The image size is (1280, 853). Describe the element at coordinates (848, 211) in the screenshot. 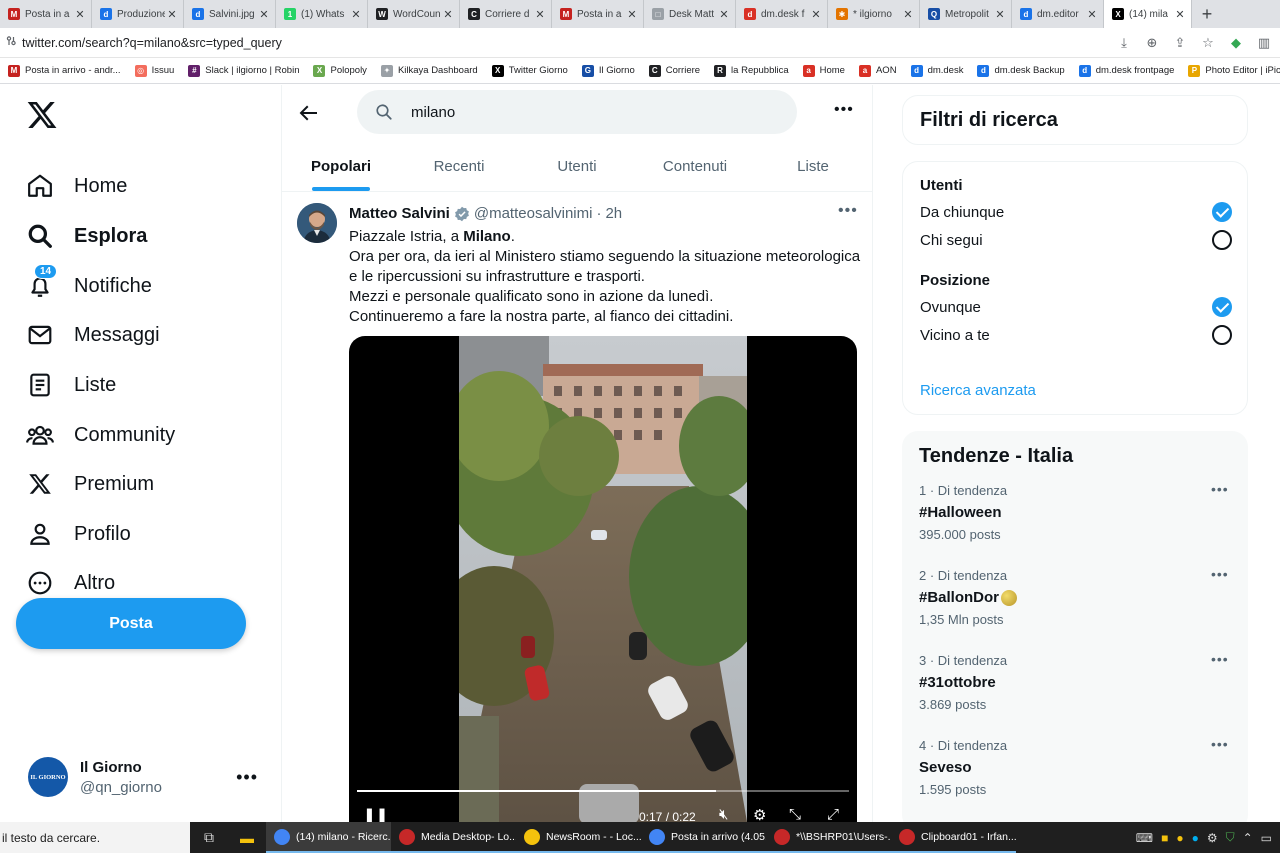

I see `tweet-more-icon: •••` at that location.